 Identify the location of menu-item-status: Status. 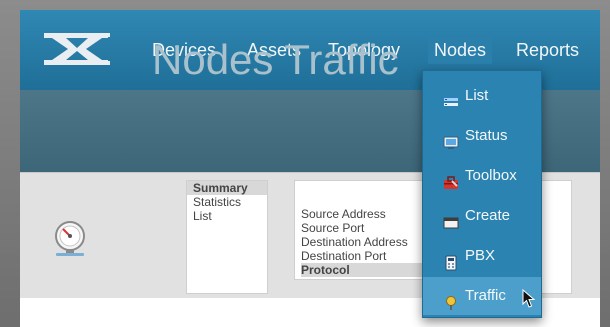
(482, 136).